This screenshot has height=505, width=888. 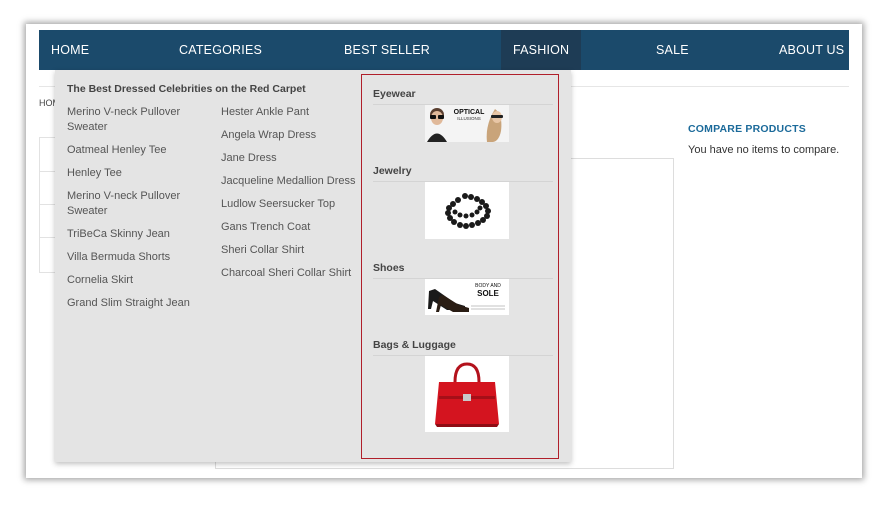 What do you see at coordinates (387, 50) in the screenshot?
I see `nav-best-seller: BEST SELLER` at bounding box center [387, 50].